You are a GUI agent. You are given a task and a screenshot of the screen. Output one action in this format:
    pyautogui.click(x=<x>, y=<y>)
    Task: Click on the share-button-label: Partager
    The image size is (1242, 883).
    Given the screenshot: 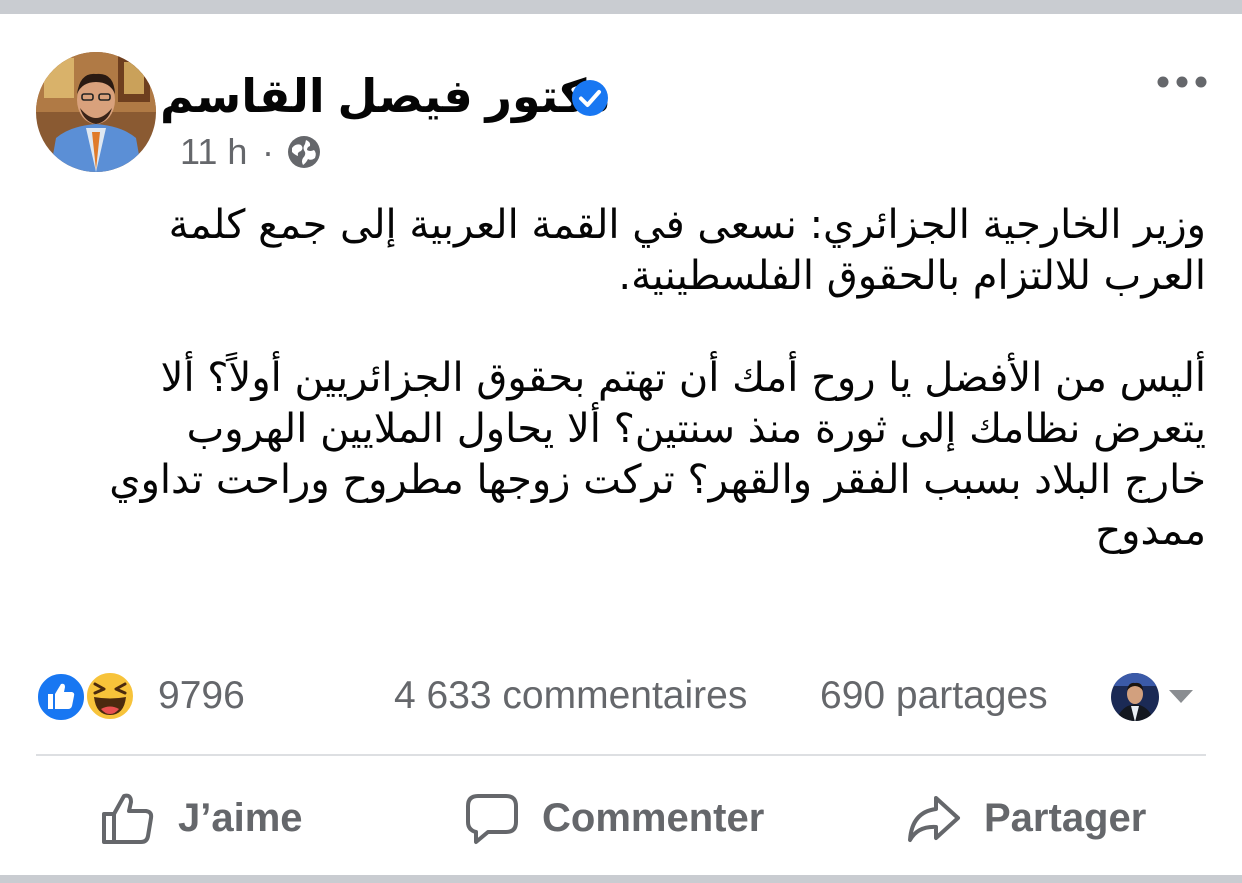 What is the action you would take?
    pyautogui.click(x=1065, y=817)
    